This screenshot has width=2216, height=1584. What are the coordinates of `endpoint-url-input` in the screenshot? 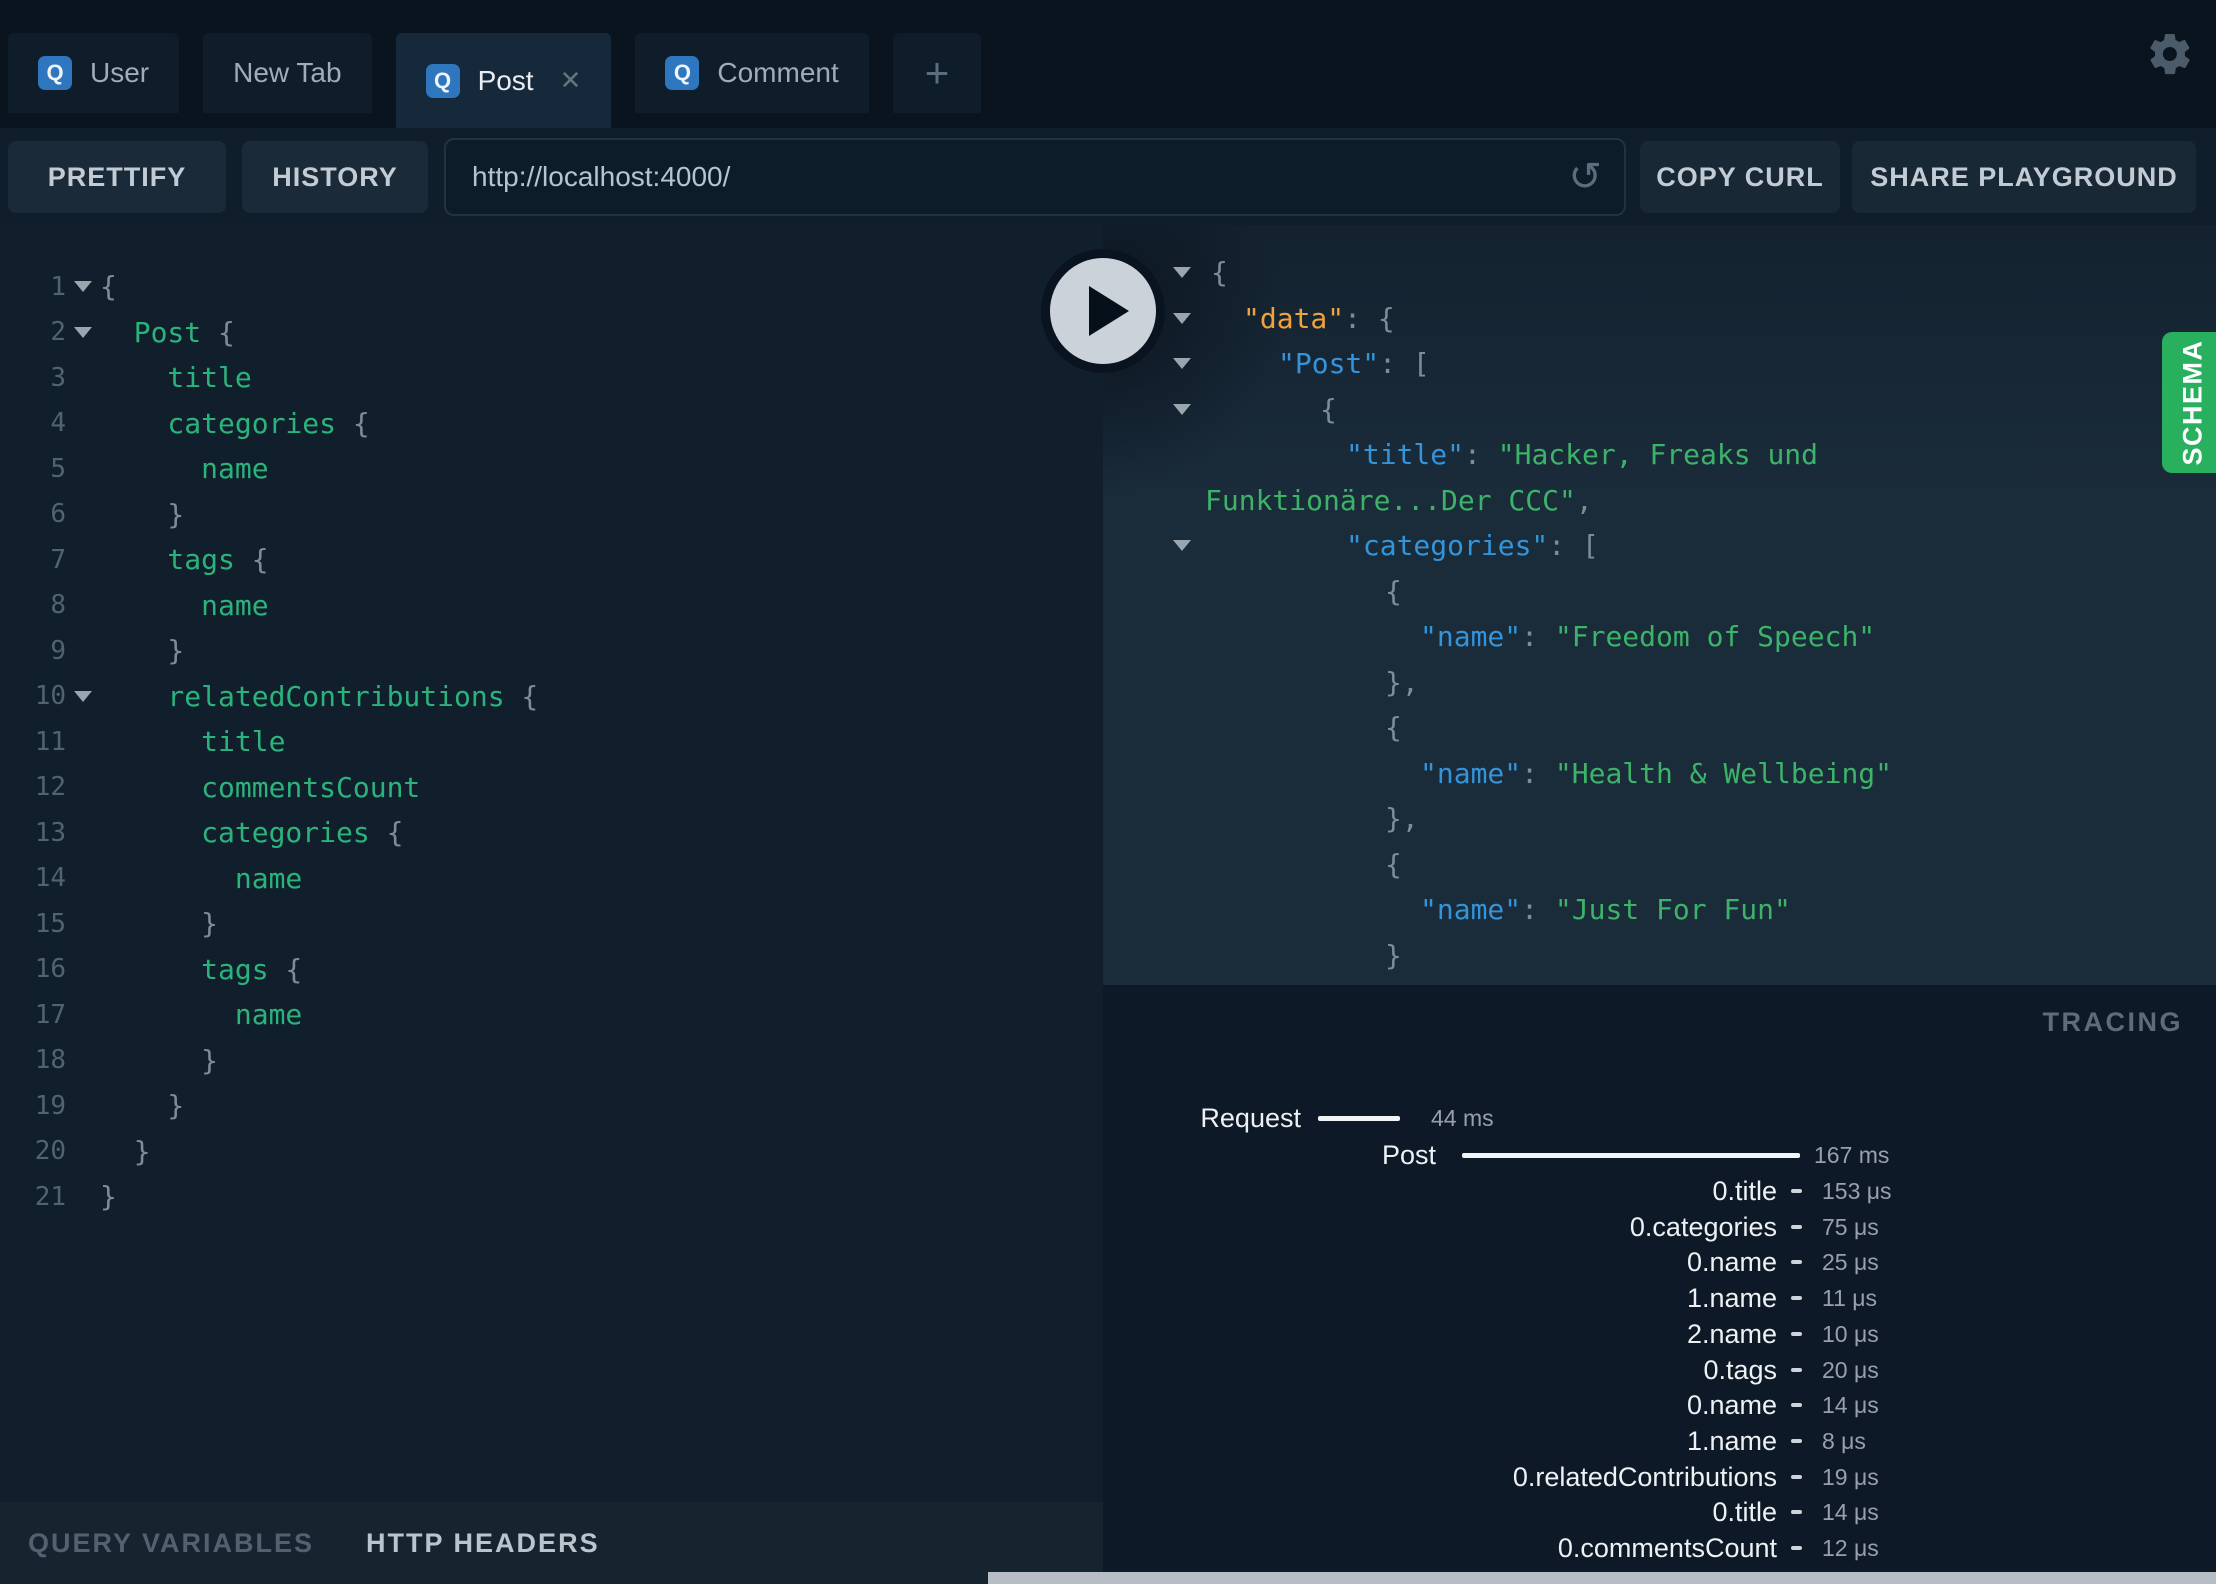 It's located at (1007, 177).